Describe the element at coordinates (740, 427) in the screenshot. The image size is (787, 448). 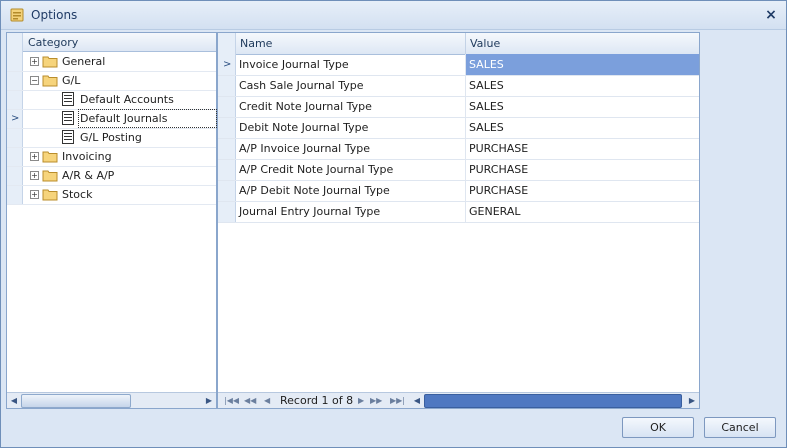
I see `cancel-button: Cancel` at that location.